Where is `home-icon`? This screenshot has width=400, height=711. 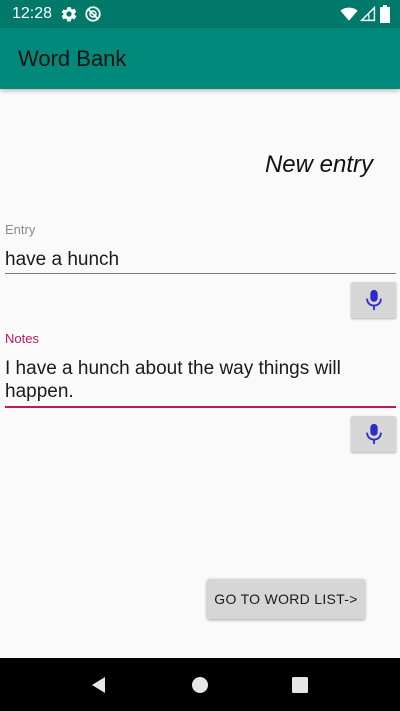
home-icon is located at coordinates (200, 685).